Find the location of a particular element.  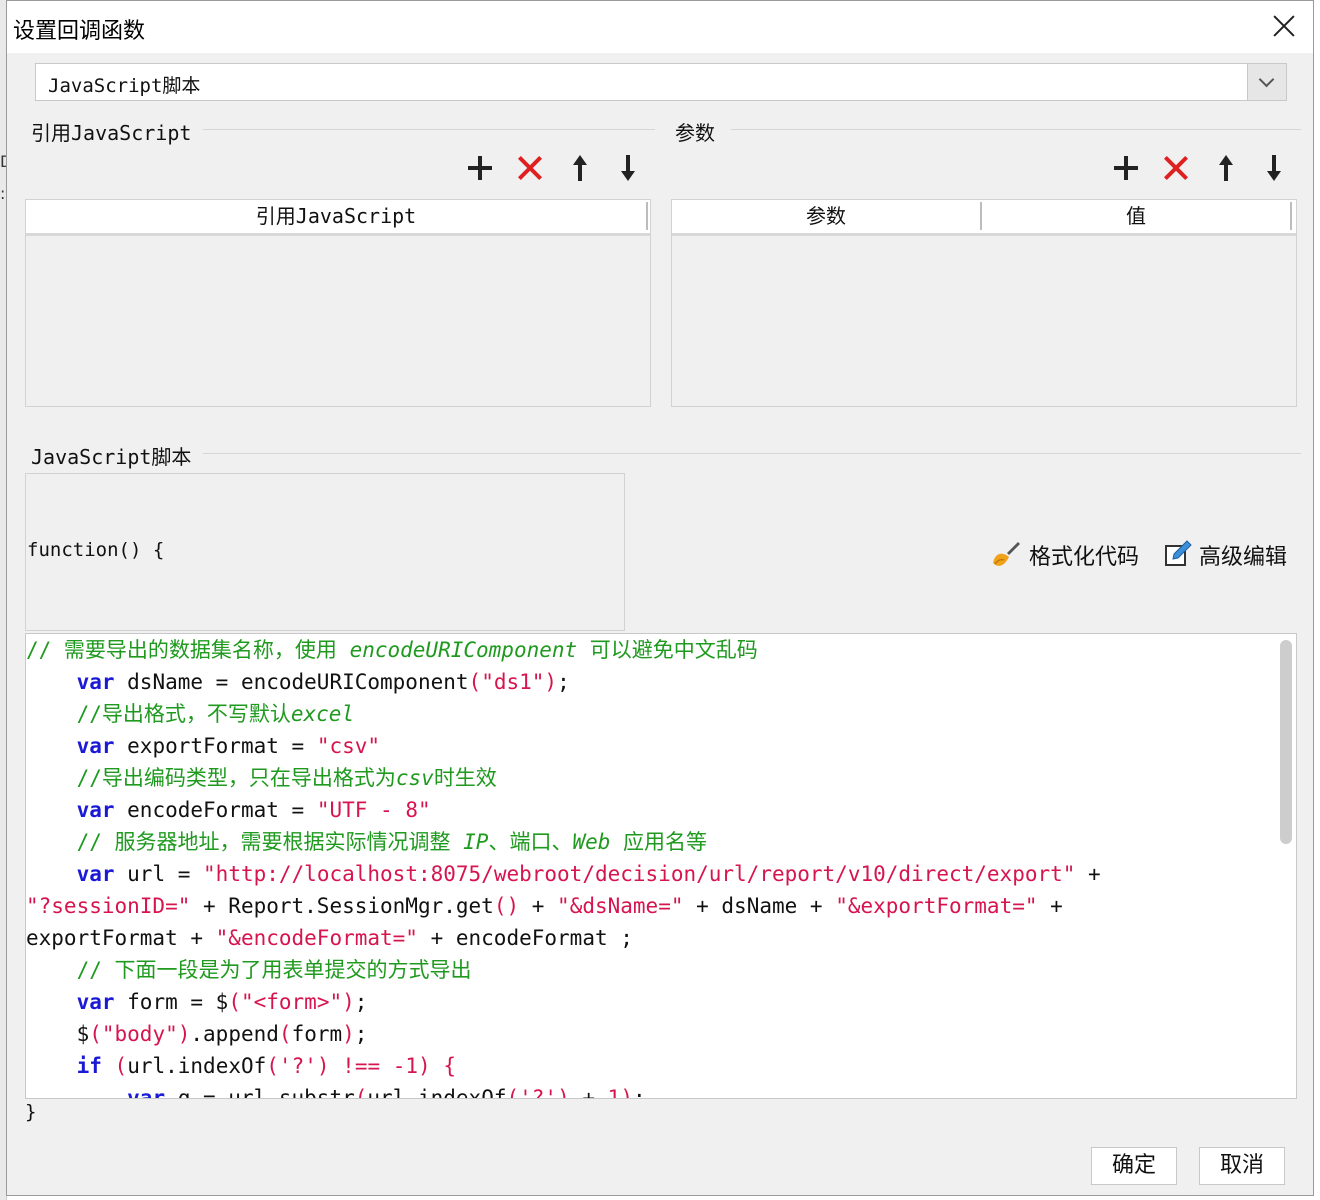

script-type-select: JavaScript脚本 is located at coordinates (661, 82).